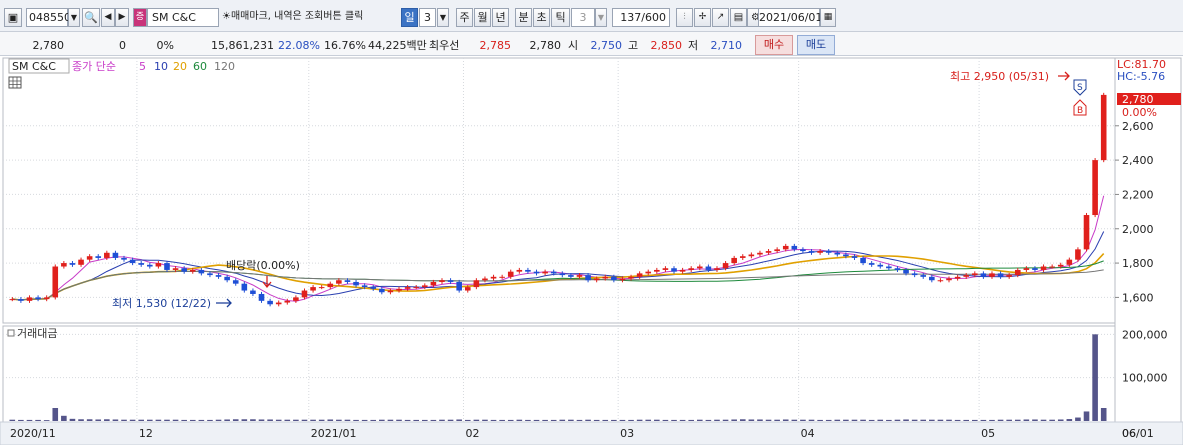  I want to click on period-minute-button: 분, so click(523, 17).